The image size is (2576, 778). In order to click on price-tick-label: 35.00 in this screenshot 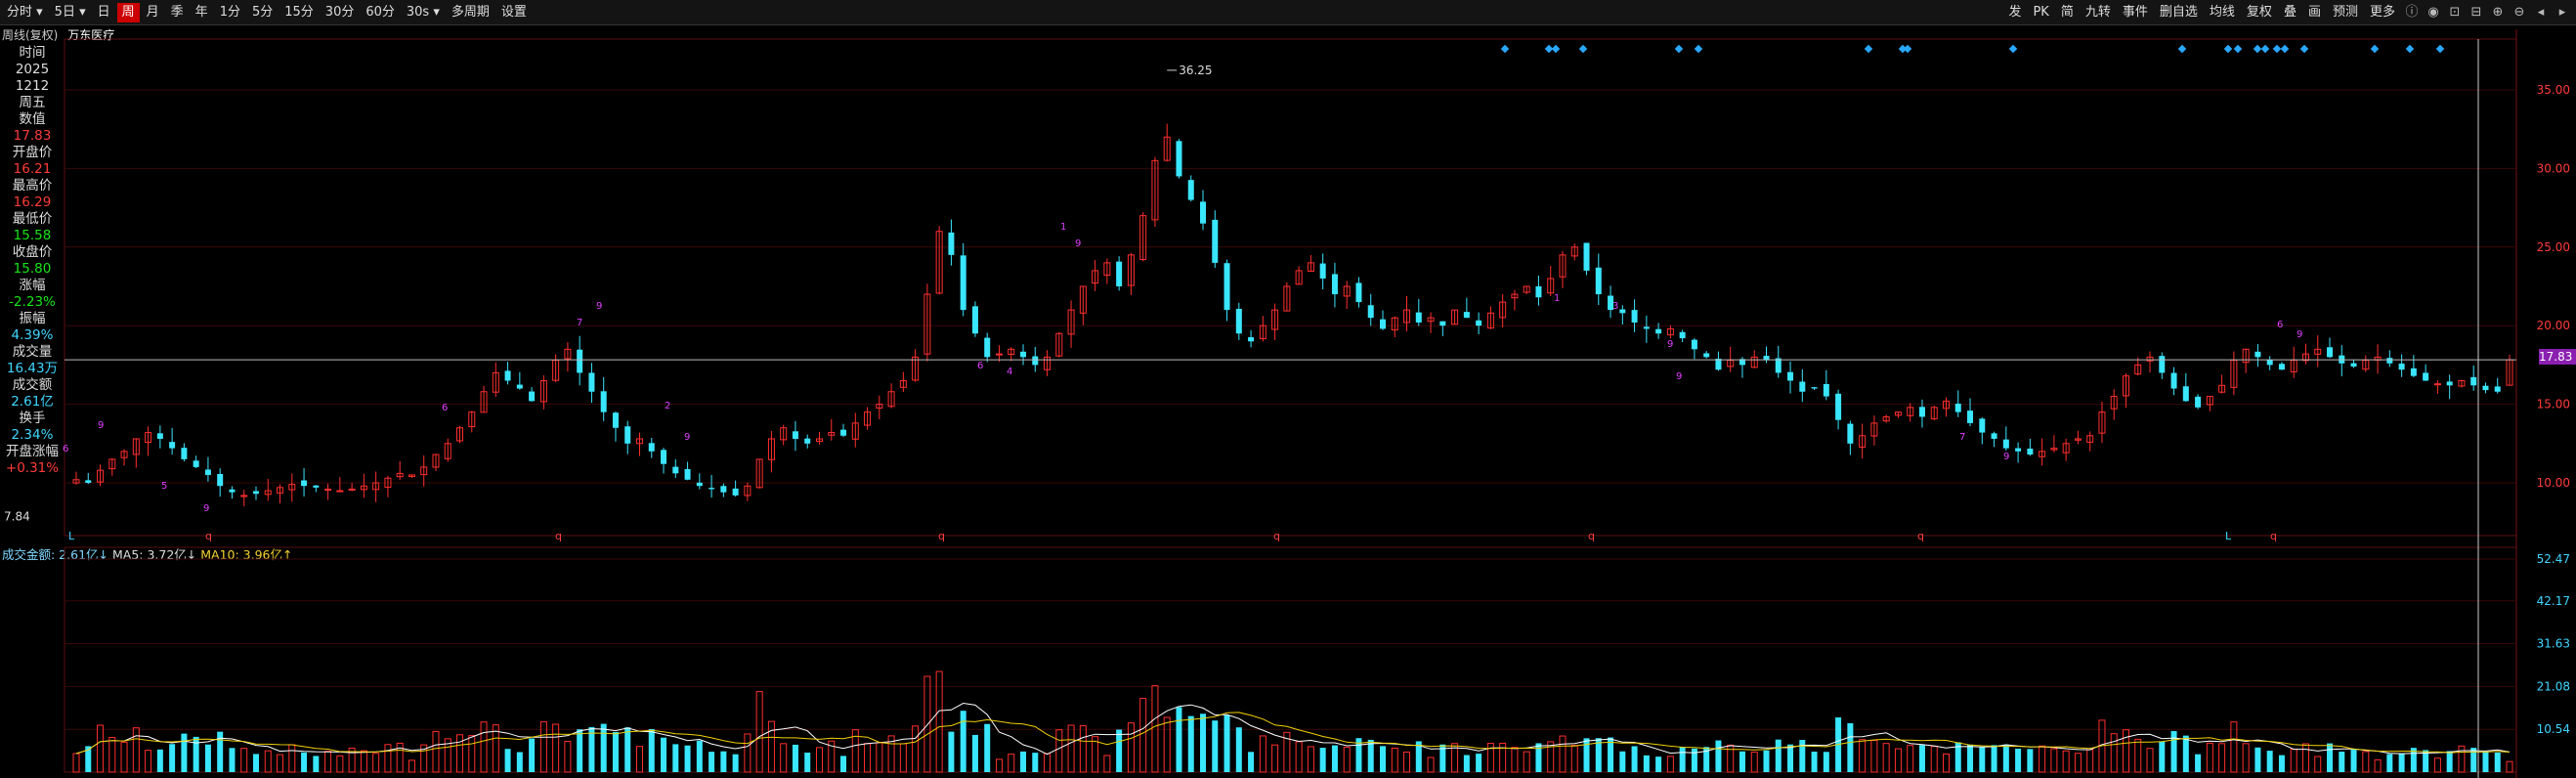, I will do `click(2553, 90)`.